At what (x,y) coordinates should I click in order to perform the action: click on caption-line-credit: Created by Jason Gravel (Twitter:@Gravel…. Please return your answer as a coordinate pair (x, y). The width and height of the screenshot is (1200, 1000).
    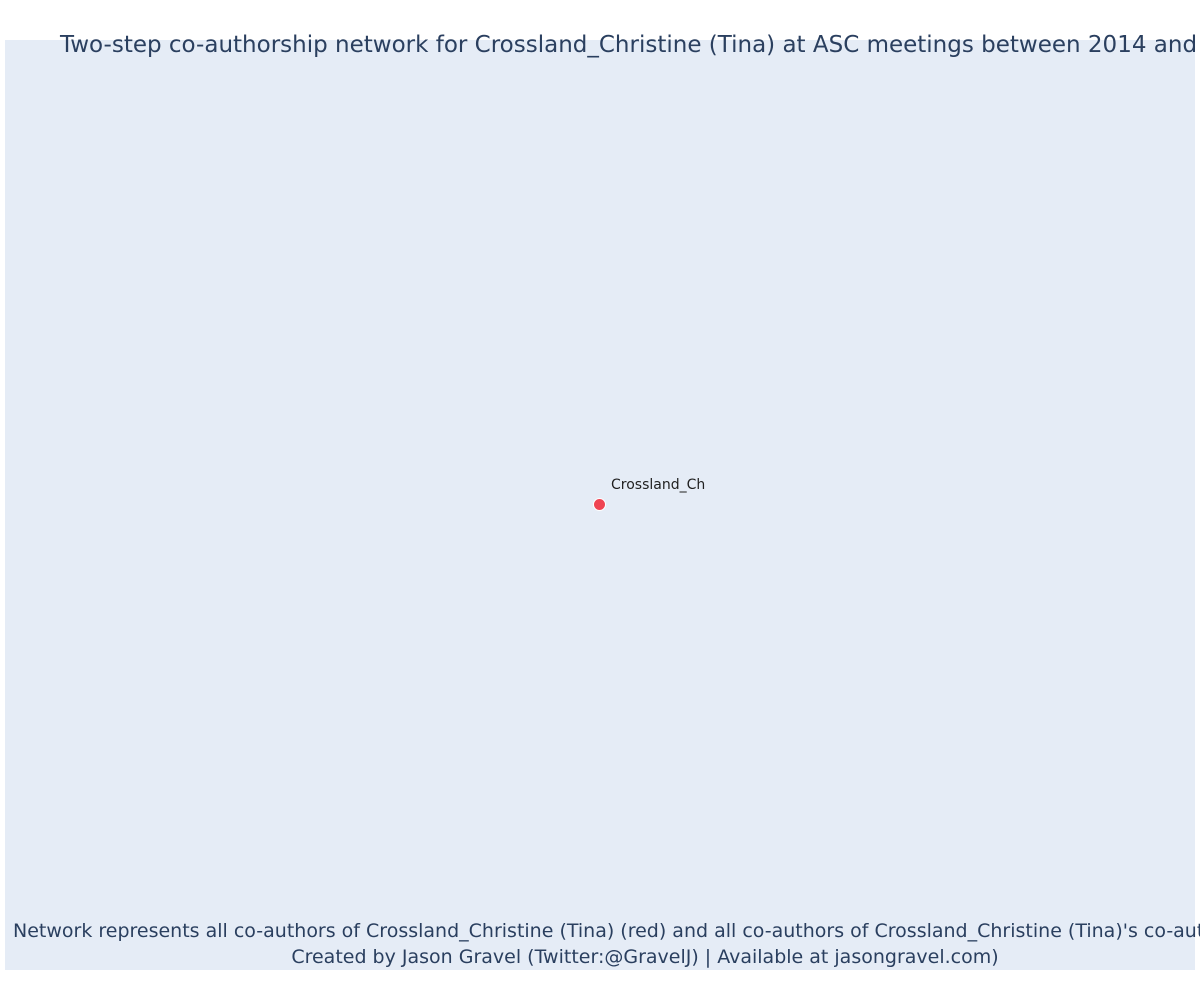
    Looking at the image, I should click on (645, 957).